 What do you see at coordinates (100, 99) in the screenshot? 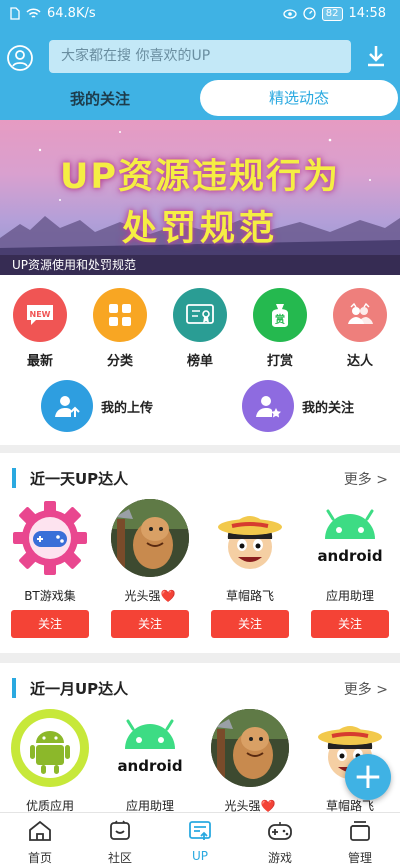
I see `tab-my-follows: 我的关注` at bounding box center [100, 99].